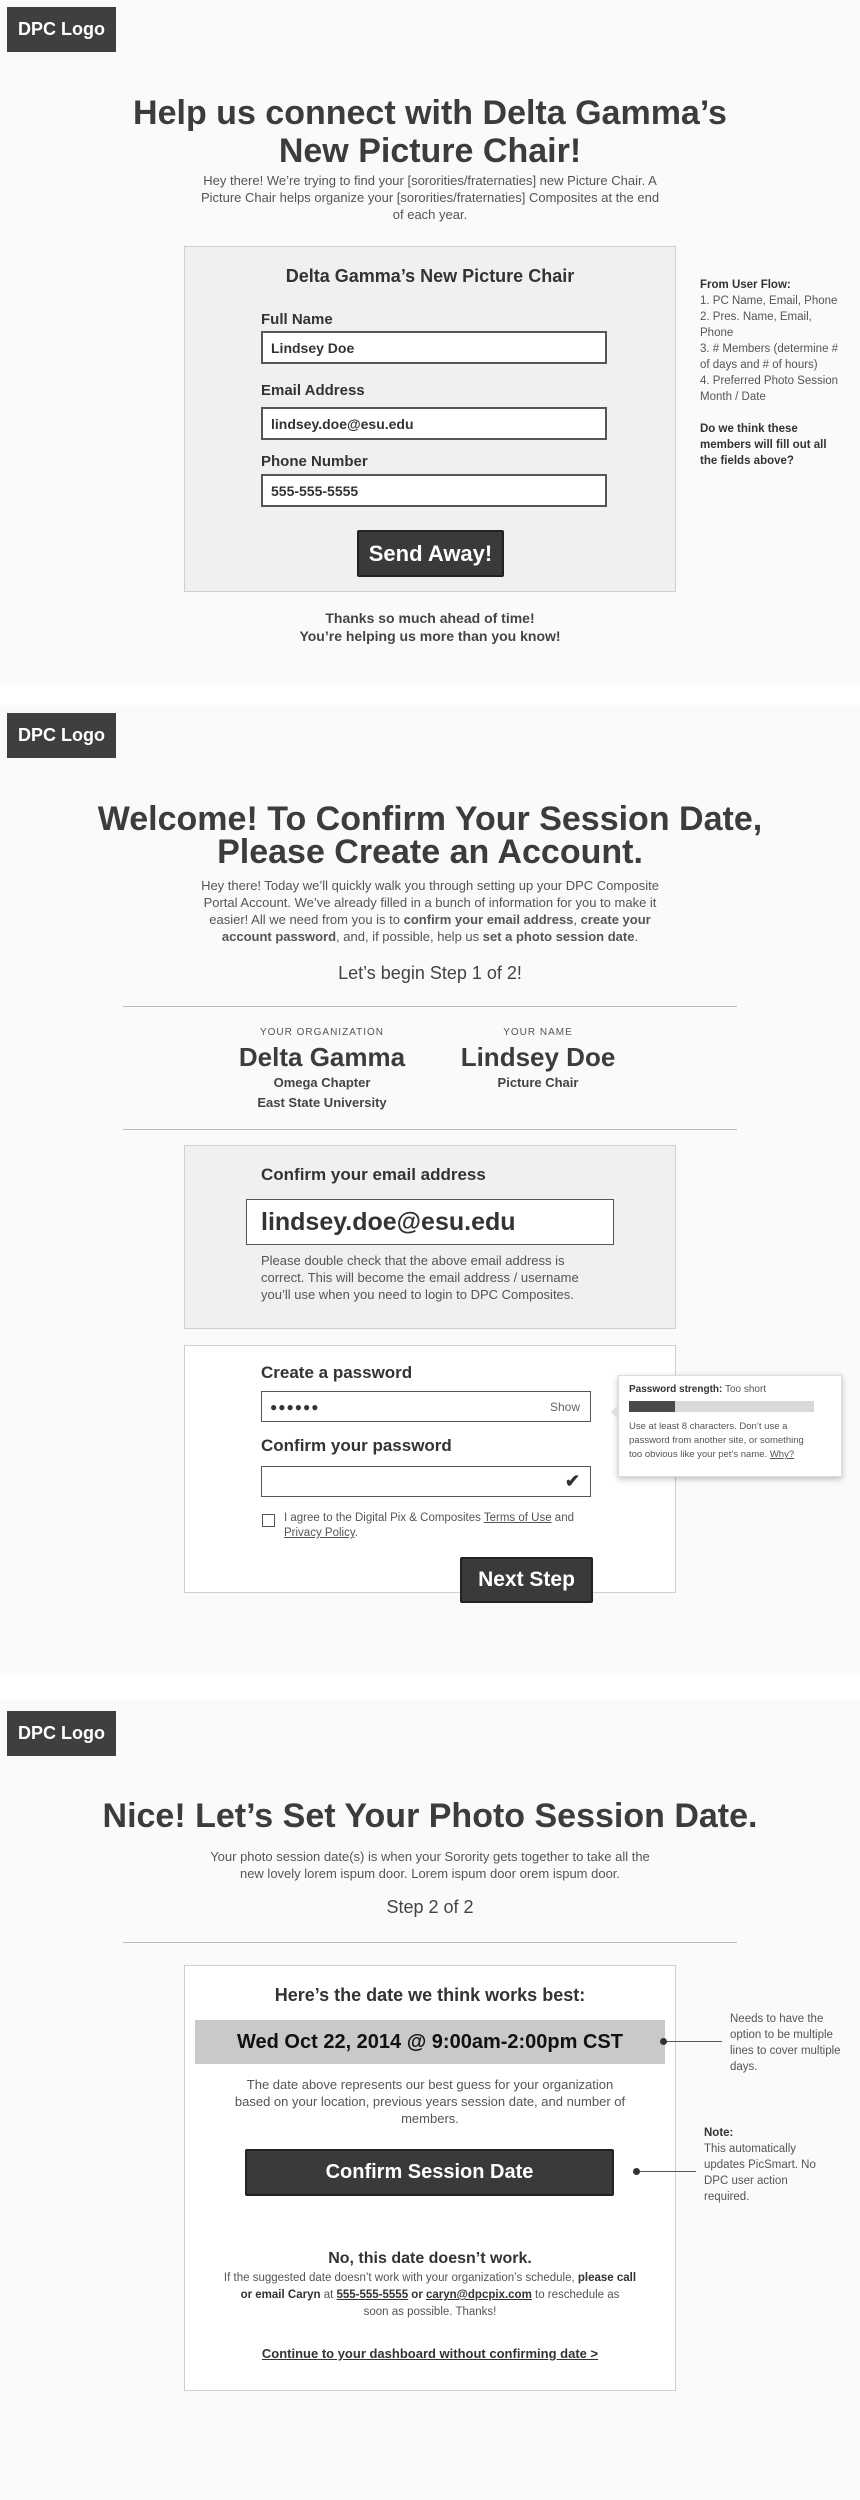 The image size is (860, 2500). What do you see at coordinates (759, 365) in the screenshot?
I see `note-line: of days and # of hours)` at bounding box center [759, 365].